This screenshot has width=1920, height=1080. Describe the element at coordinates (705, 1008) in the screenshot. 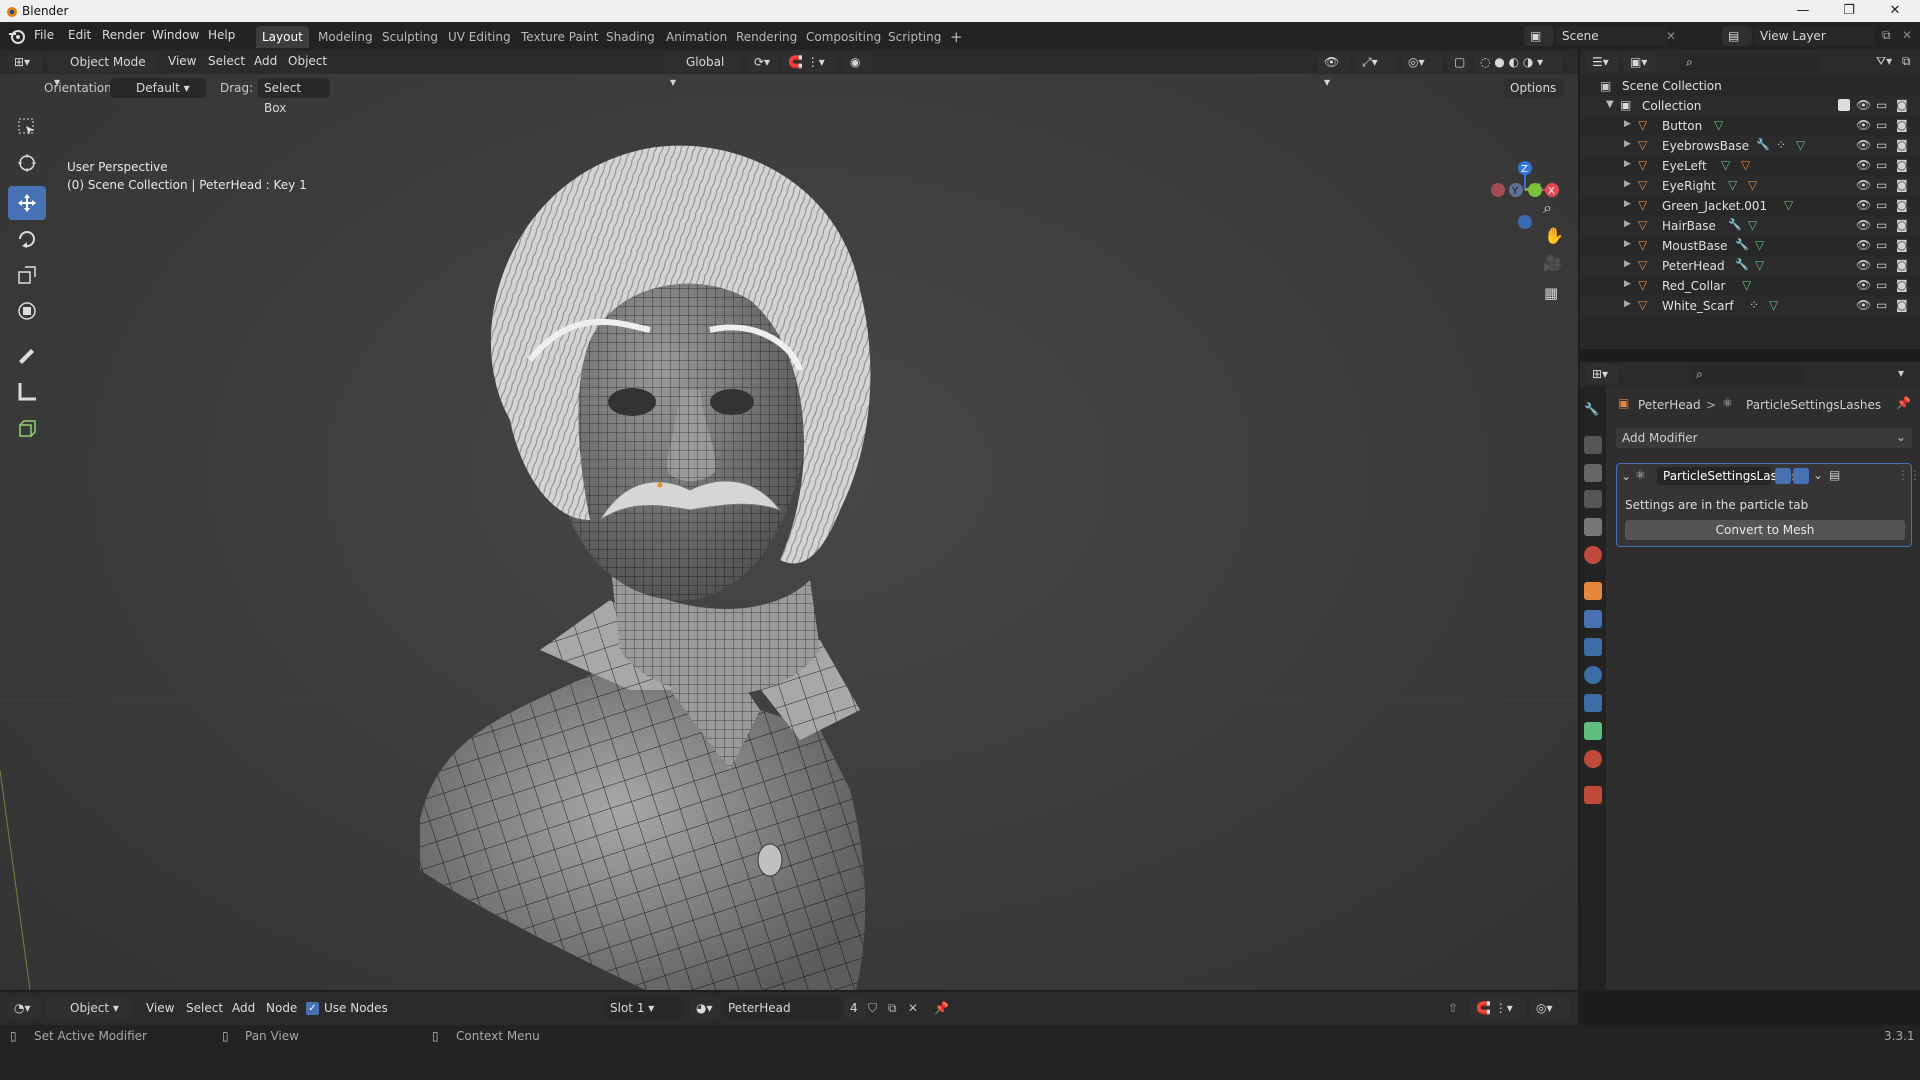

I see `material-browse-icon: ◕▾` at that location.